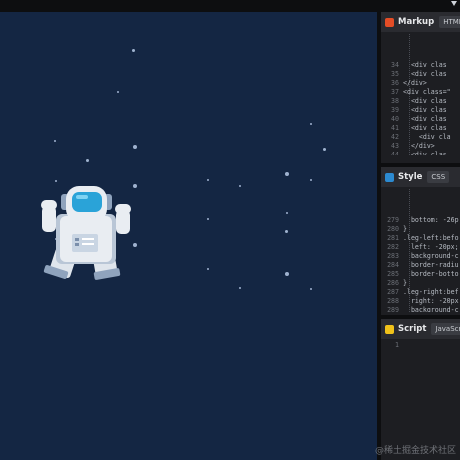 This screenshot has width=460, height=460. I want to click on astronaut-left-glove, so click(49, 205).